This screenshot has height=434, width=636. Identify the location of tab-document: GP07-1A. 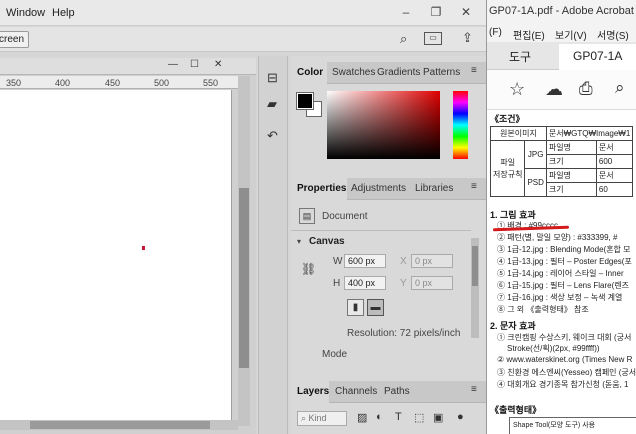
(598, 56).